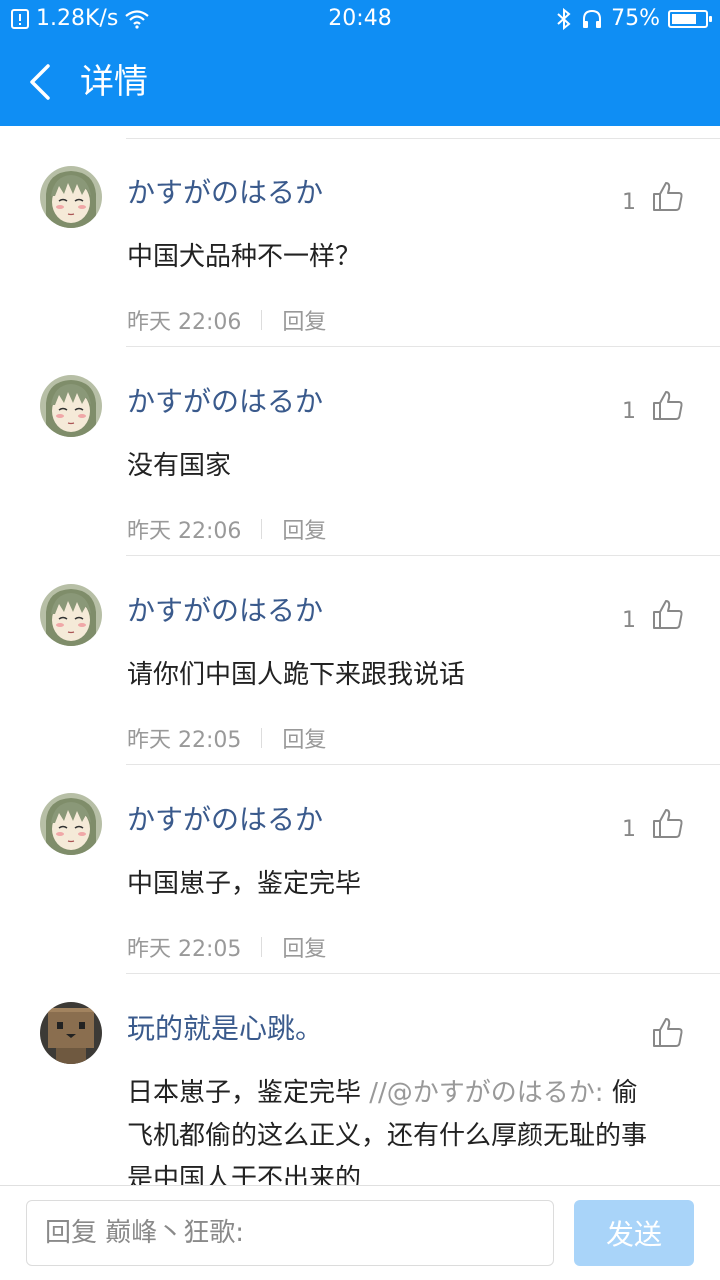 The image size is (720, 1280). Describe the element at coordinates (360, 82) in the screenshot. I see `title-bar: 详情` at that location.